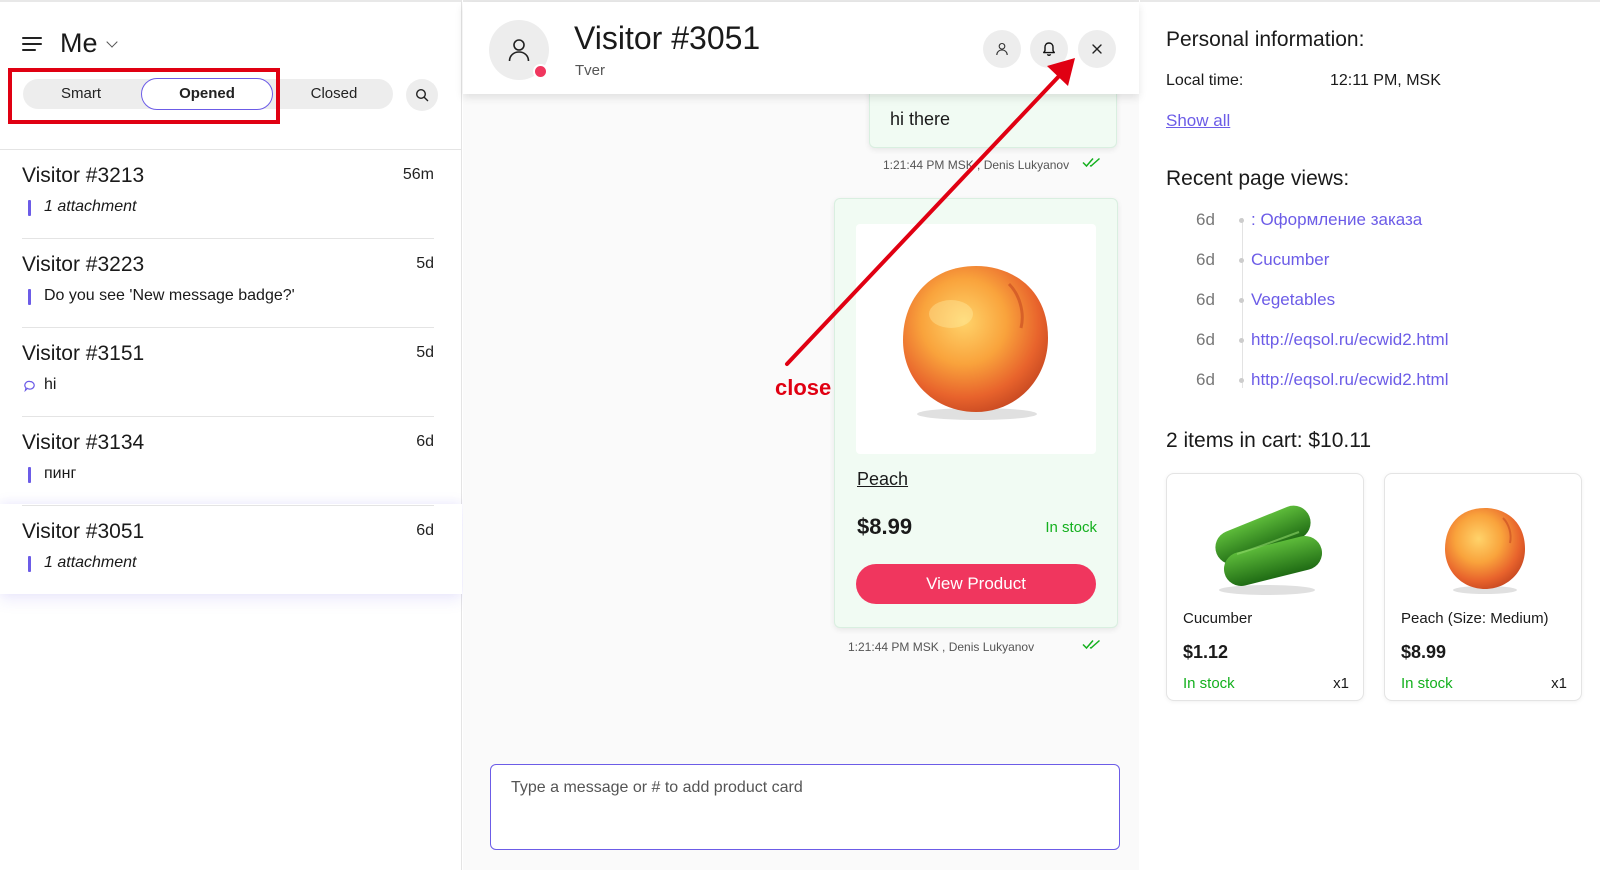 This screenshot has height=870, width=1600. I want to click on close-conversation-button, so click(1097, 49).